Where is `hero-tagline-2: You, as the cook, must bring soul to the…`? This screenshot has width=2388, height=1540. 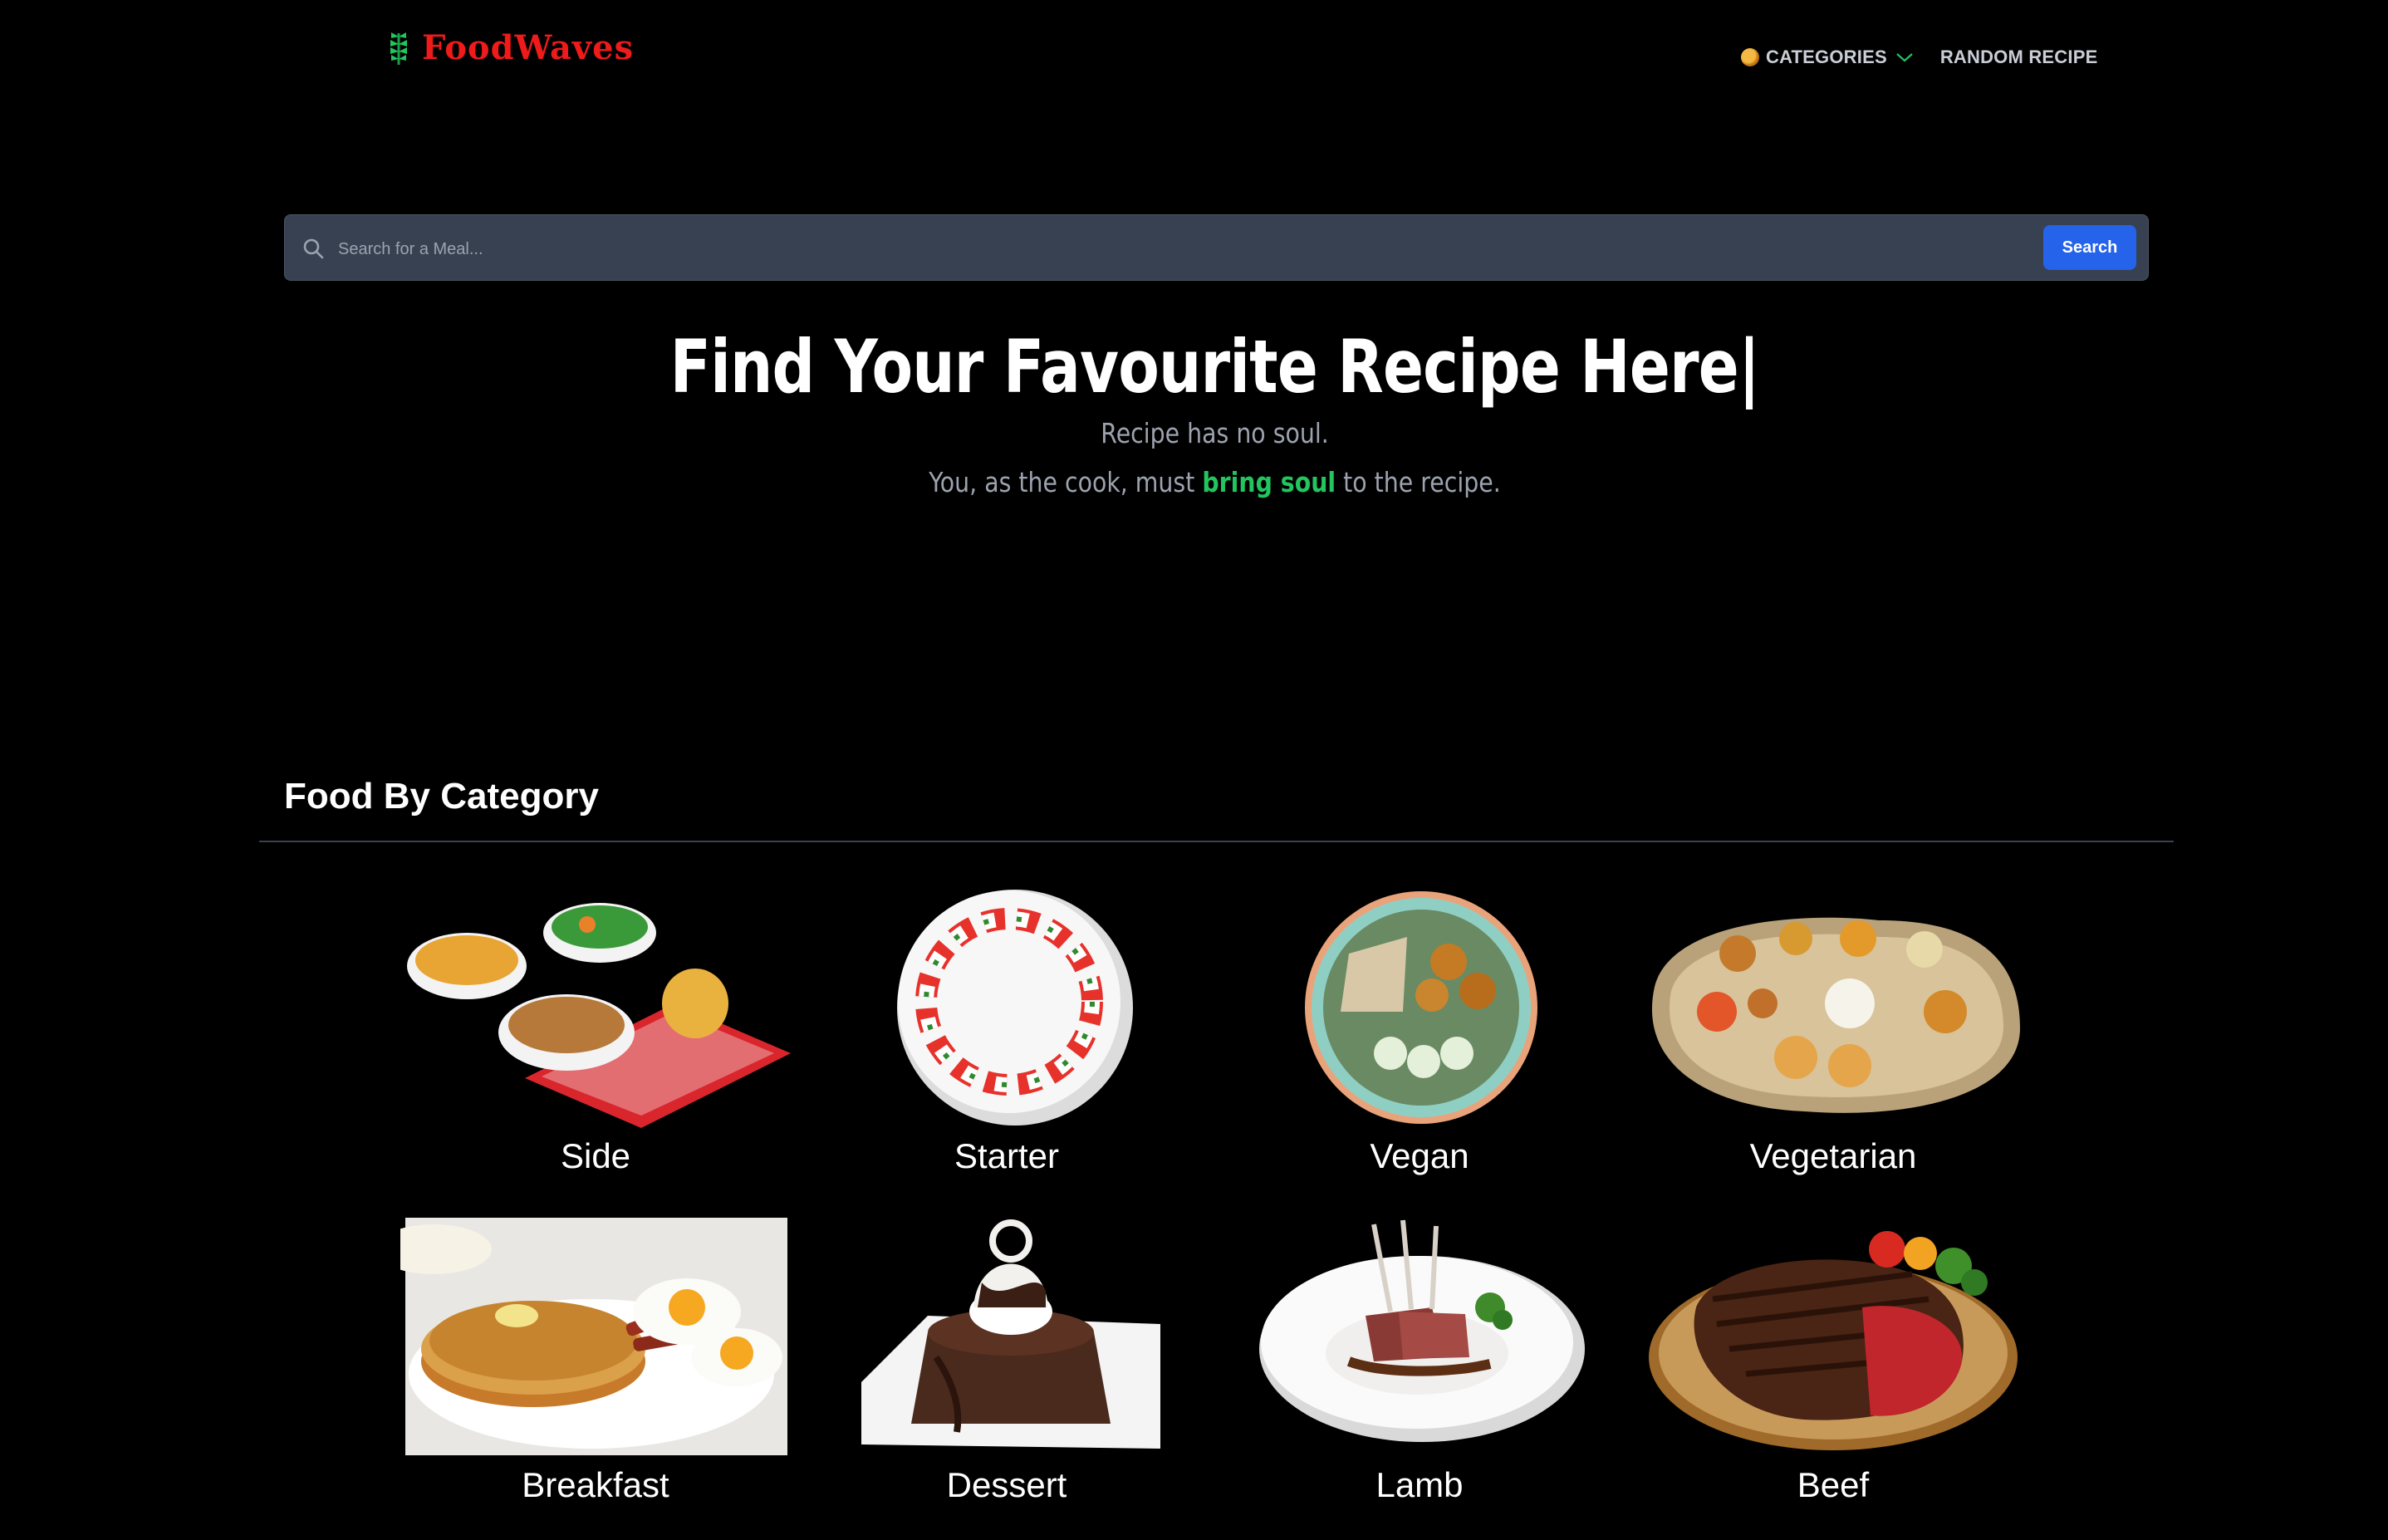 hero-tagline-2: You, as the cook, must bring soul to the… is located at coordinates (1215, 482).